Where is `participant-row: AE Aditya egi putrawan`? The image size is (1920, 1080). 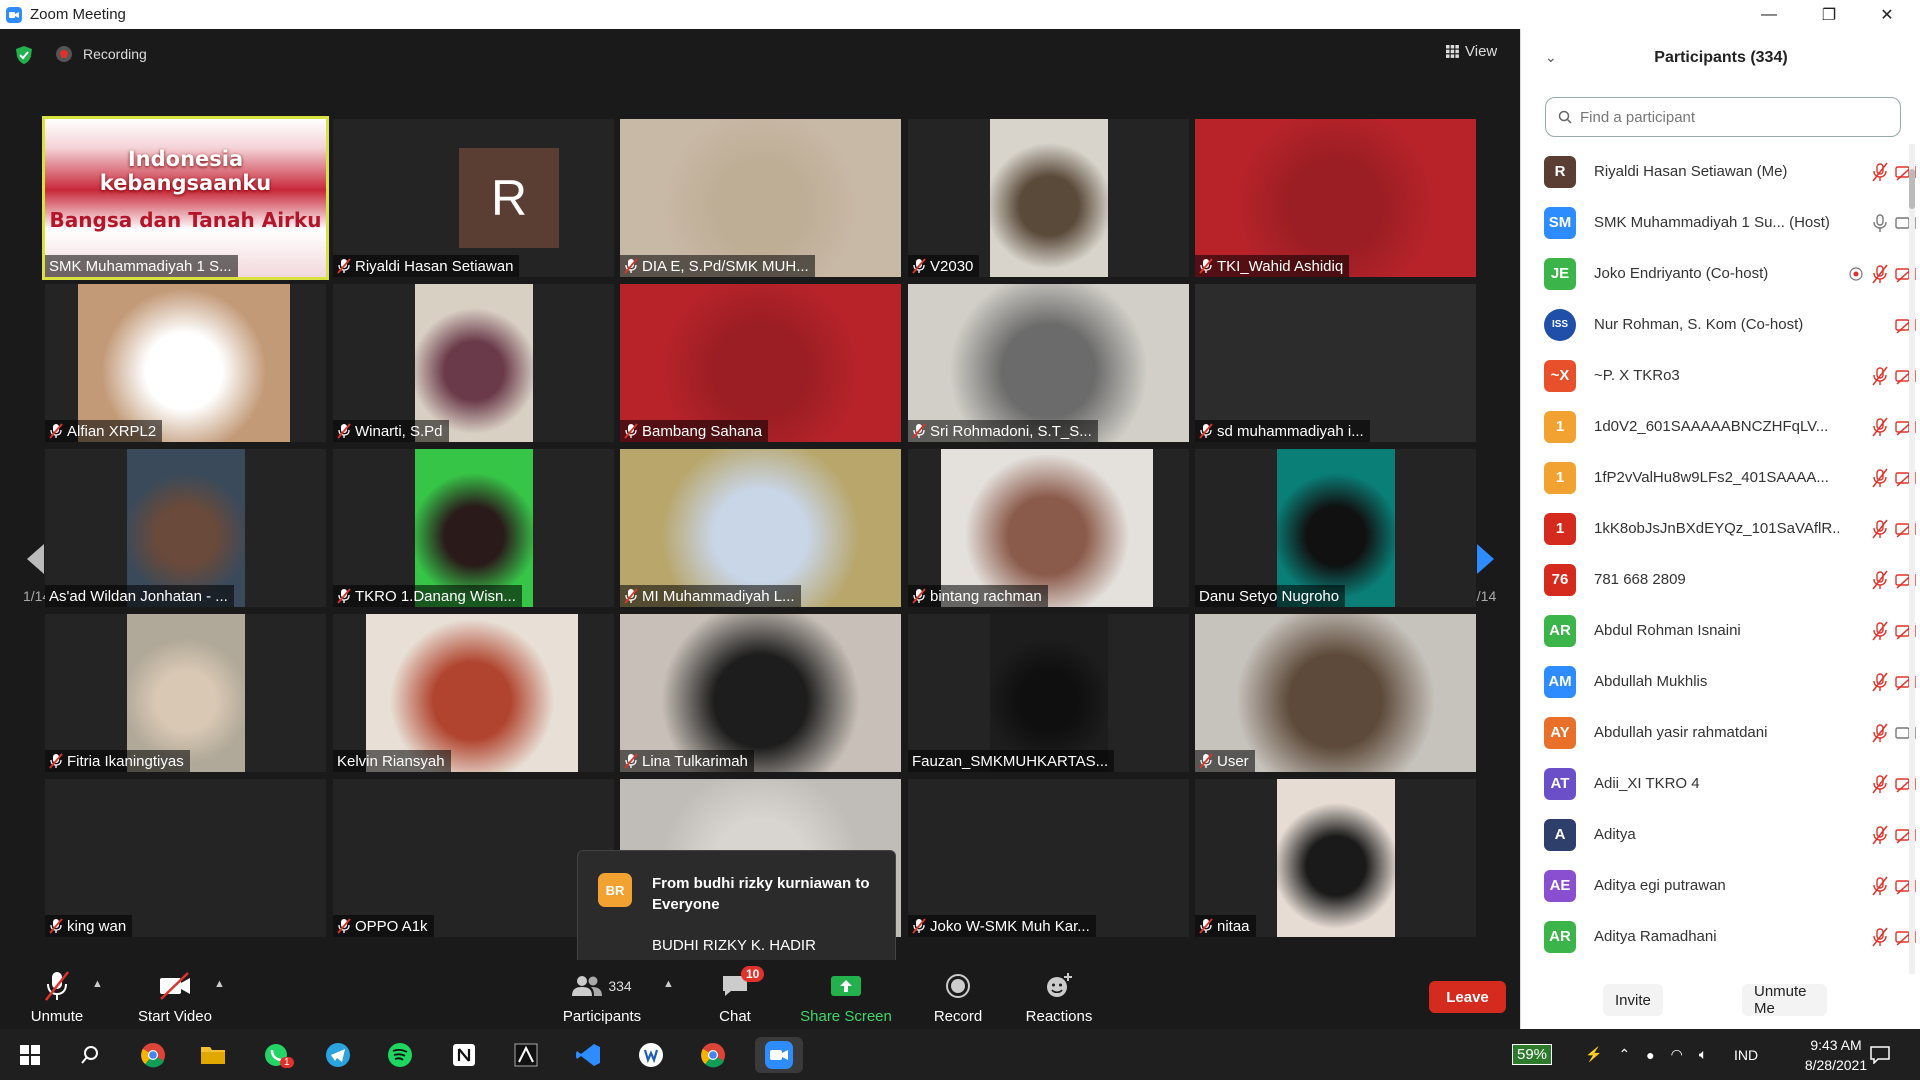 participant-row: AE Aditya egi putrawan is located at coordinates (1718, 885).